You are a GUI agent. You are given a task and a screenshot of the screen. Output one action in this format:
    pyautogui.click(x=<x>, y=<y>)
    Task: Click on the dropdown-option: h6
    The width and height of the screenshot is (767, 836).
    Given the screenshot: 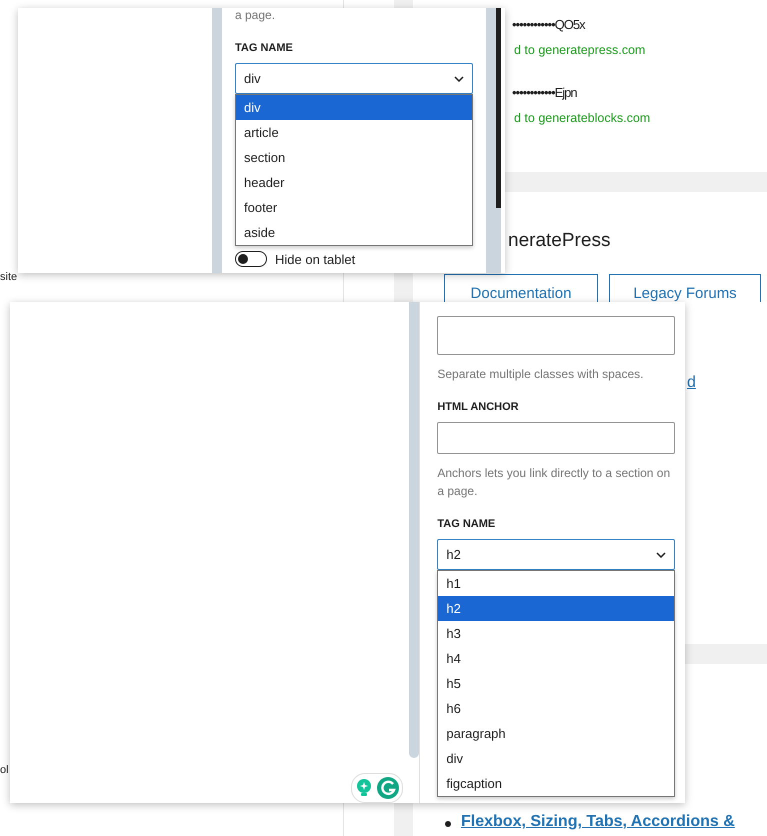 What is the action you would take?
    pyautogui.click(x=556, y=708)
    